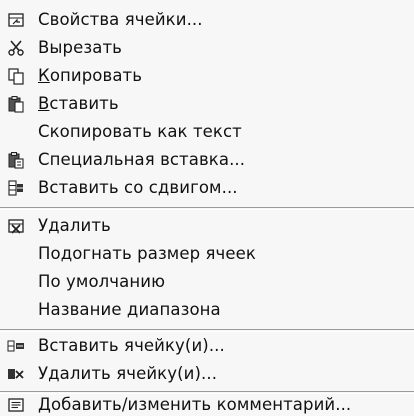 The image size is (414, 418). I want to click on accelerator-letter: К, so click(44, 75).